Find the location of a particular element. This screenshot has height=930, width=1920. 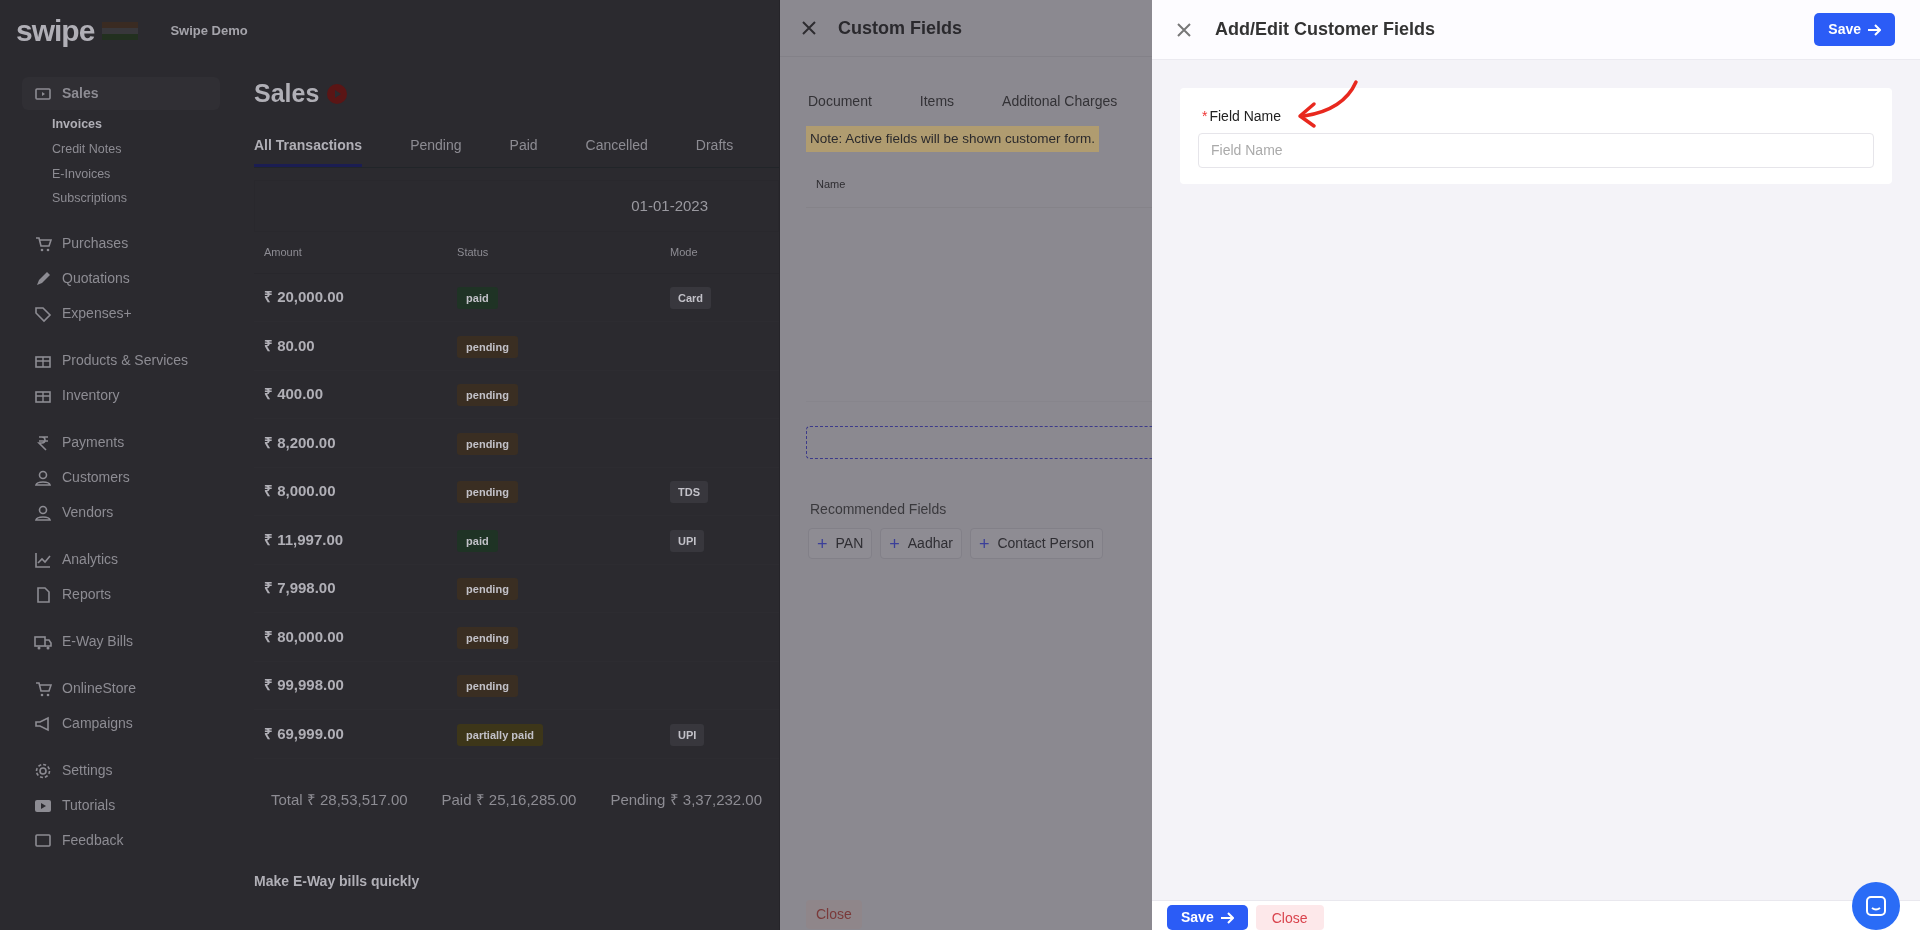

tag-icon is located at coordinates (43, 313).